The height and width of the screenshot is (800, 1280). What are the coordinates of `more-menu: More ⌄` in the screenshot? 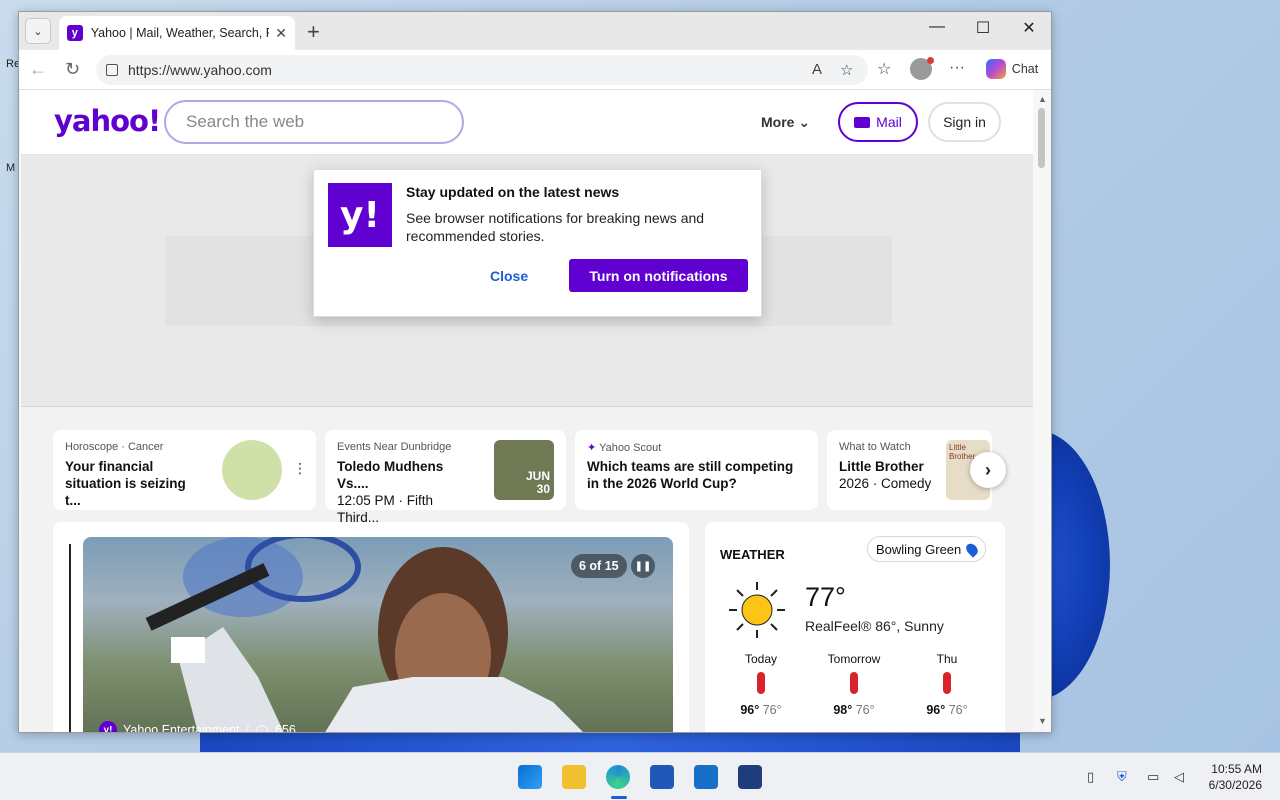 It's located at (785, 122).